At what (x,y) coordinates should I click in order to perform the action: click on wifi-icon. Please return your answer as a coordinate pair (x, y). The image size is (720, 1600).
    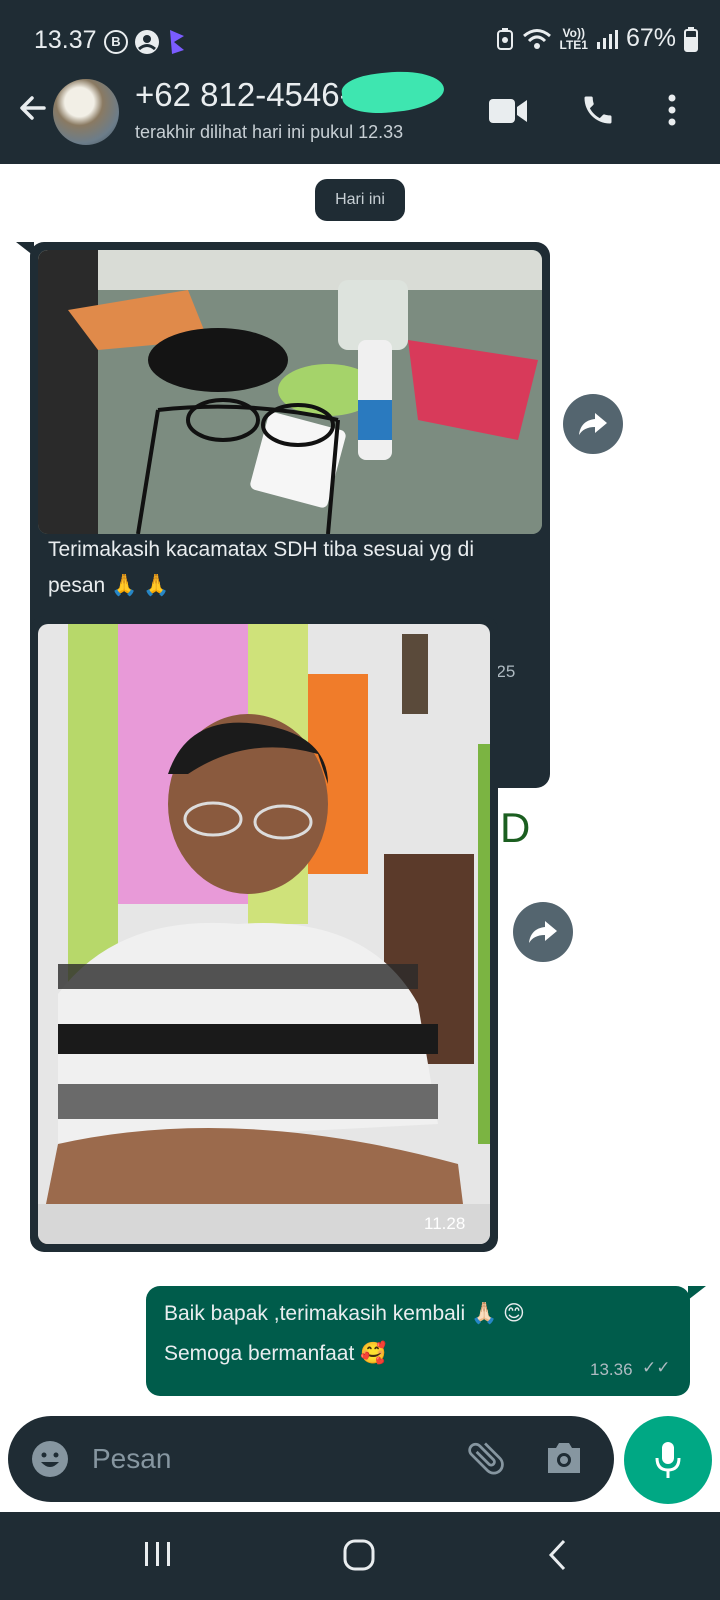
    Looking at the image, I should click on (536, 38).